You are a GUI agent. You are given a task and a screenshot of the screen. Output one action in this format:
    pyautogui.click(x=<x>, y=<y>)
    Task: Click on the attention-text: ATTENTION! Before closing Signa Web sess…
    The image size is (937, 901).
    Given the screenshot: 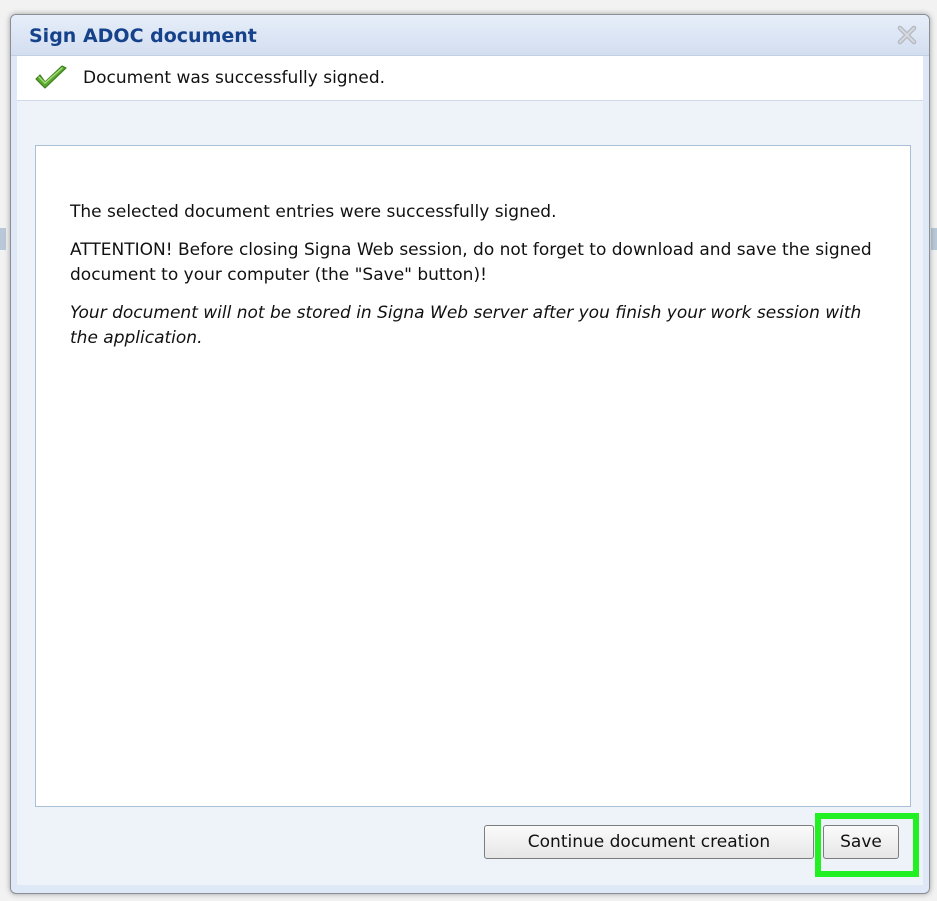 What is the action you would take?
    pyautogui.click(x=471, y=262)
    